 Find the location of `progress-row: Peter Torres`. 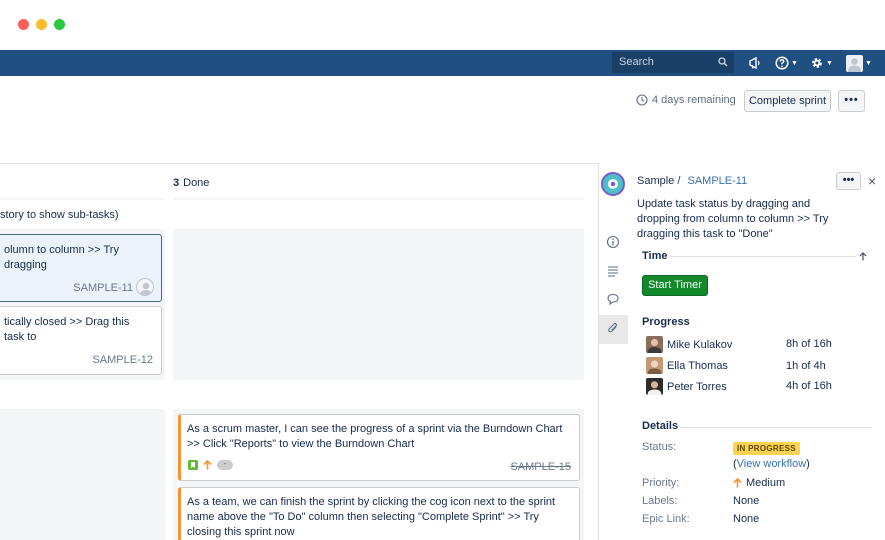

progress-row: Peter Torres is located at coordinates (686, 386).